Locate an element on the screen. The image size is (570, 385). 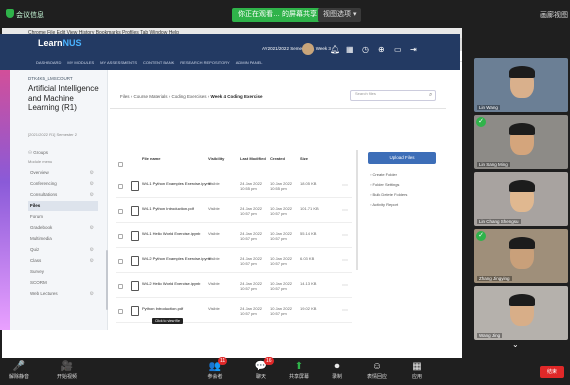
column-header: Size is located at coordinates (314, 158).